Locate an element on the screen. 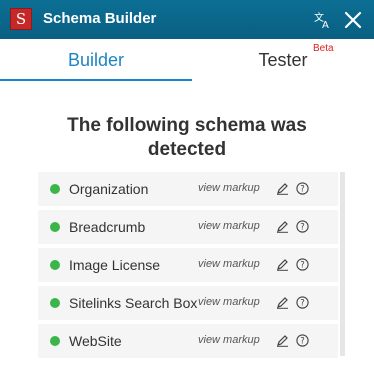  schema-row: WebSite view markup ? is located at coordinates (188, 341).